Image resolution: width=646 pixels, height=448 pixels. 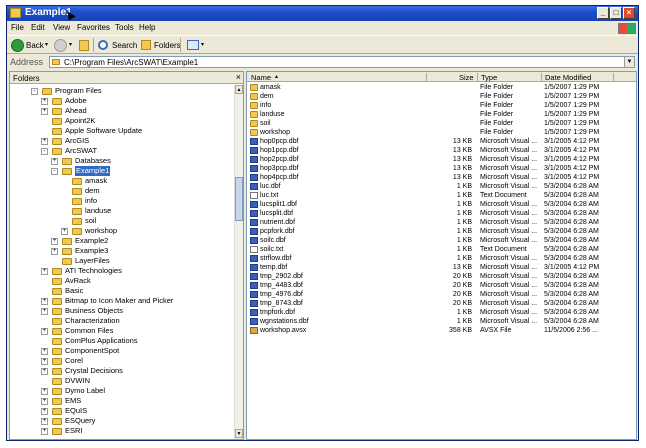 I want to click on tree-item-label: Crystal Decisions, so click(x=94, y=370).